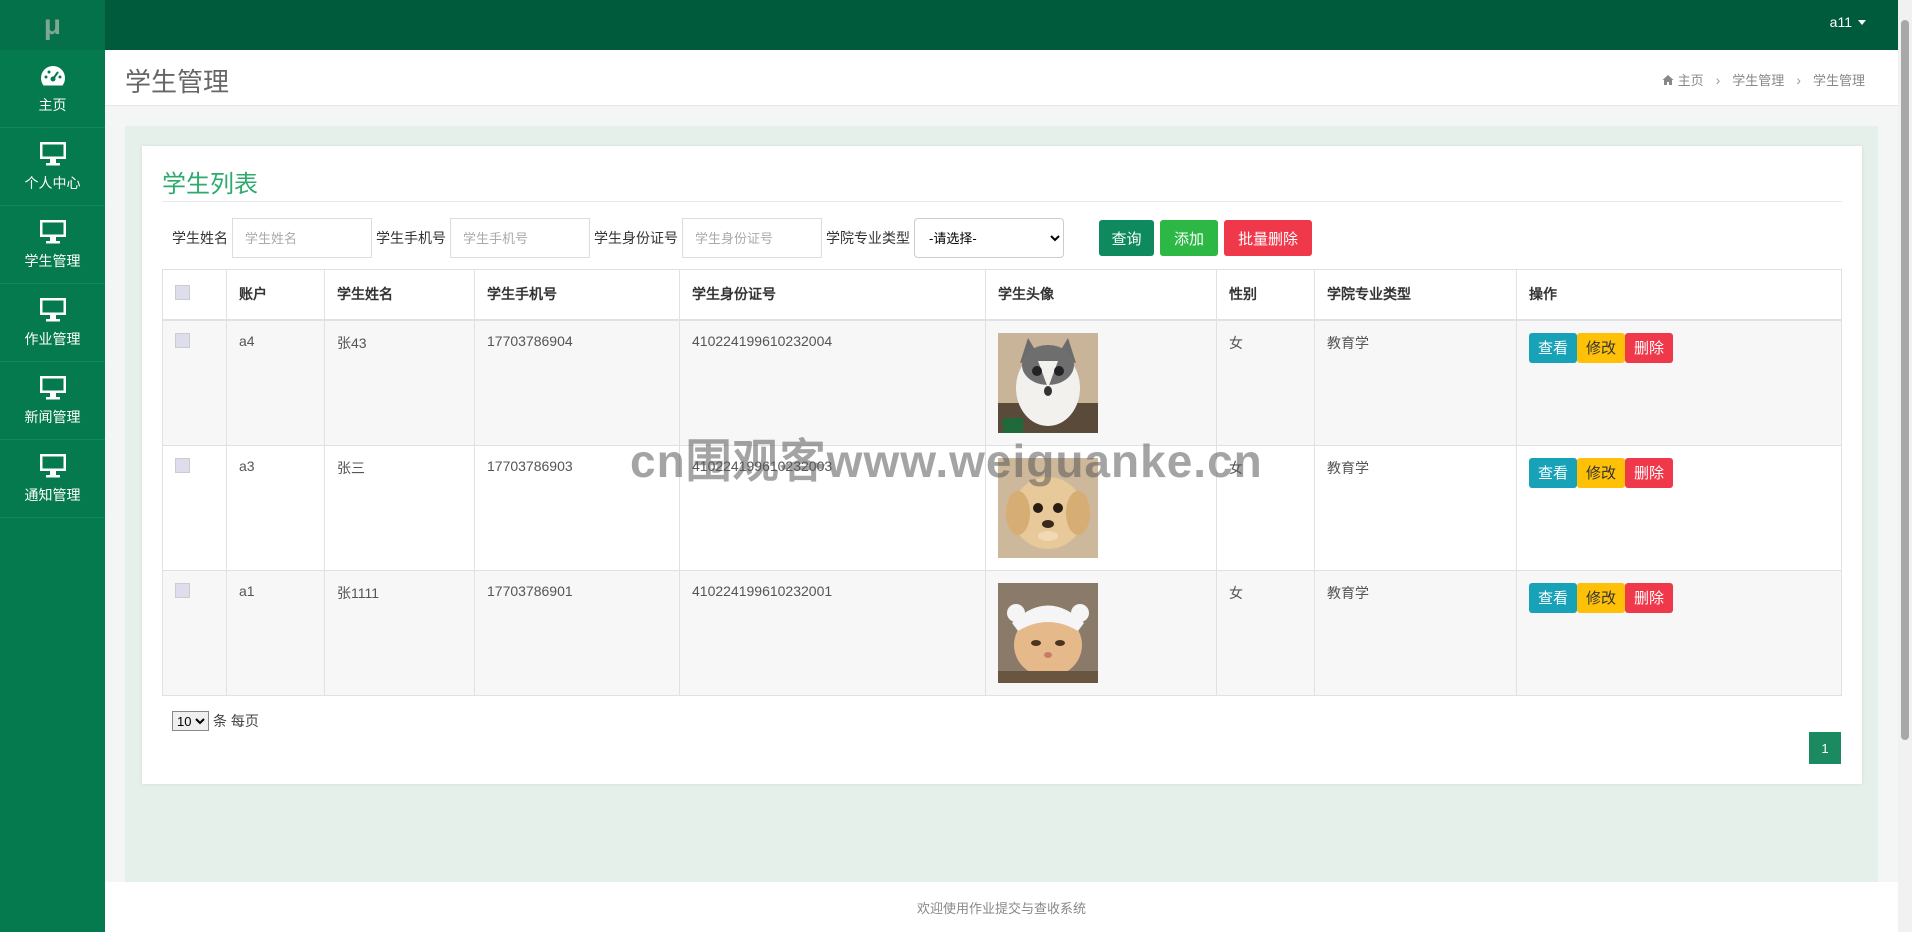 The height and width of the screenshot is (932, 1912). What do you see at coordinates (399, 295) in the screenshot?
I see `column-header: 学生姓名` at bounding box center [399, 295].